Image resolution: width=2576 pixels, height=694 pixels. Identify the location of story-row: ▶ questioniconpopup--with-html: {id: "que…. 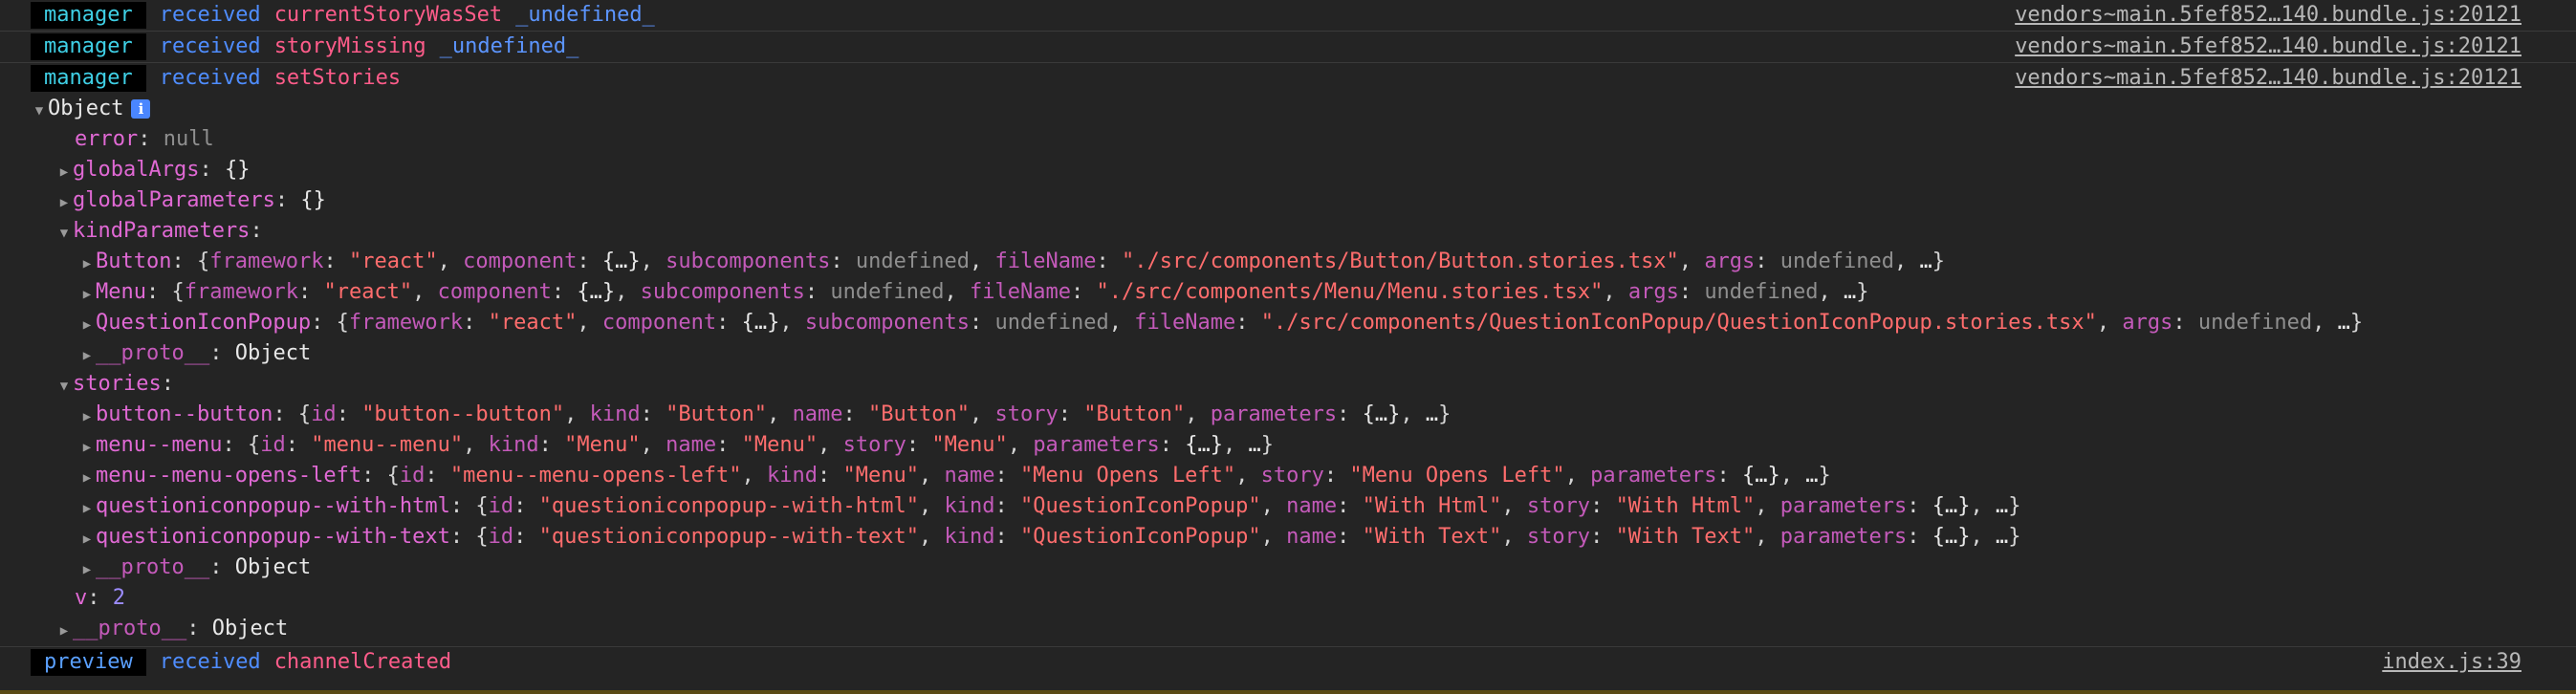
(1288, 506).